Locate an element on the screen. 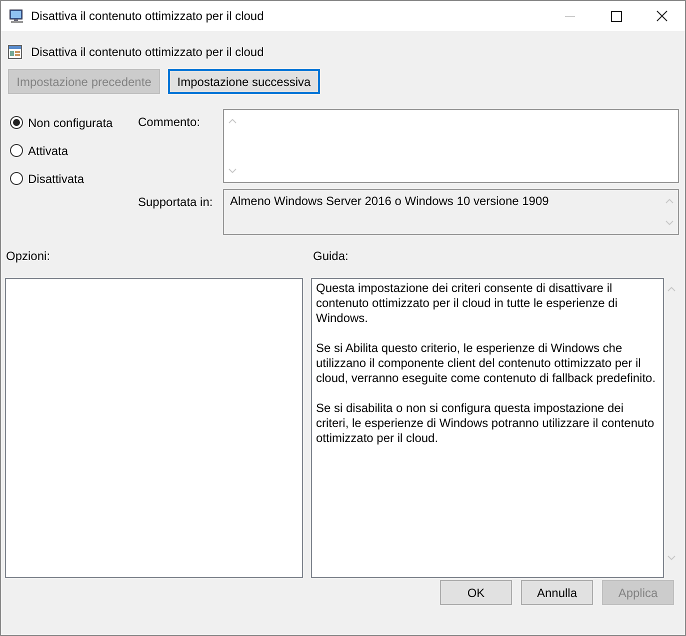 Image resolution: width=686 pixels, height=636 pixels. window-title: Disattiva il contenuto ottimizzato per il cloud is located at coordinates (147, 16).